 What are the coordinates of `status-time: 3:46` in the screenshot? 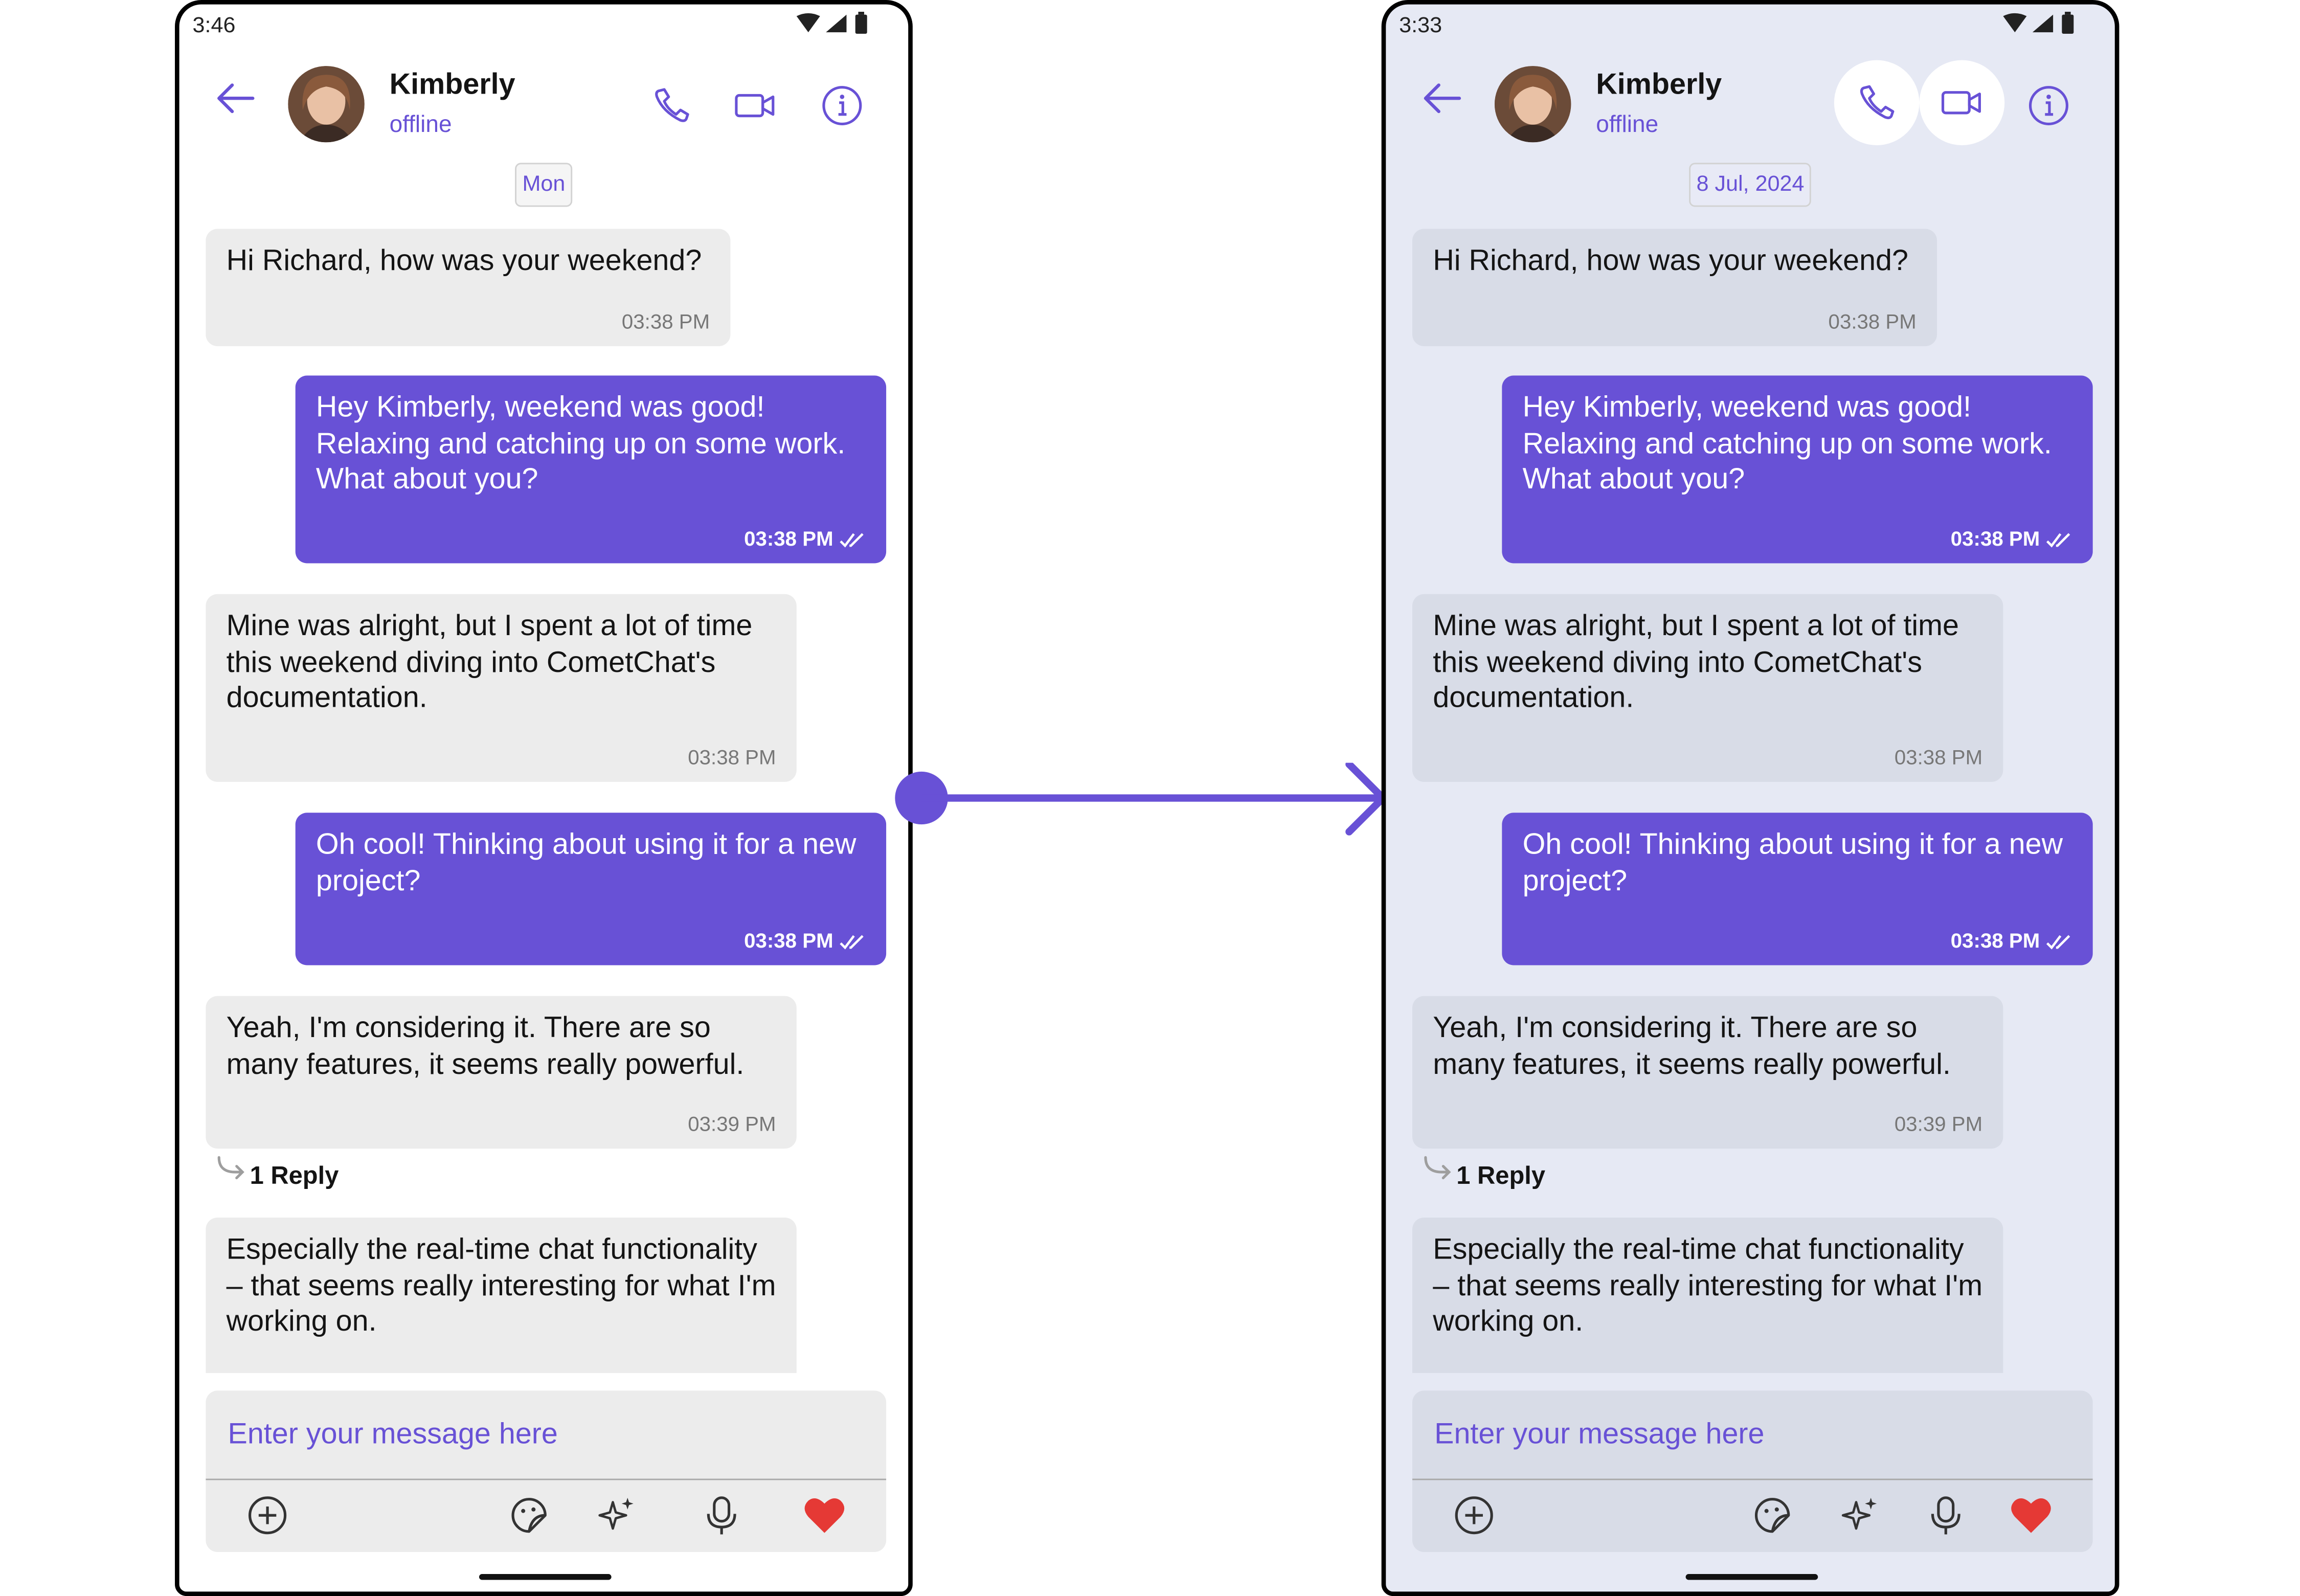 It's located at (214, 26).